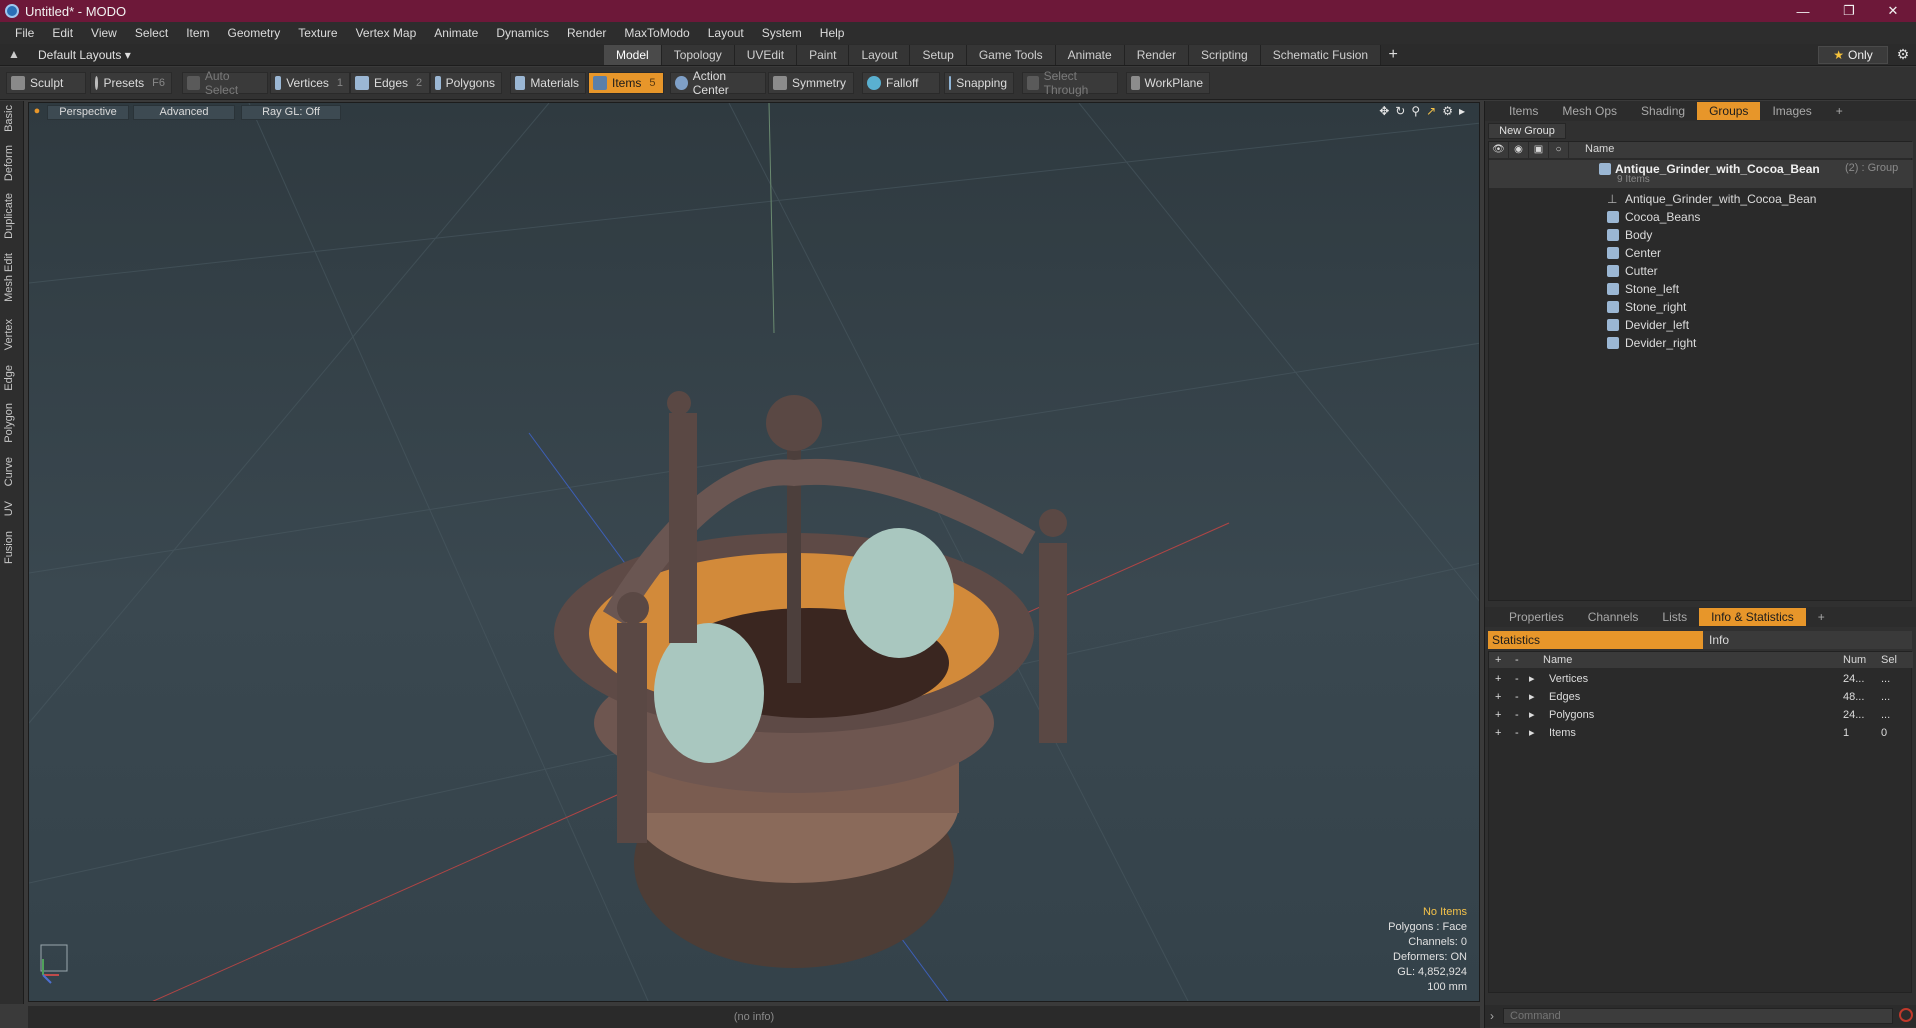 This screenshot has height=1028, width=1916. What do you see at coordinates (37, 112) in the screenshot?
I see `viewport-menu-icon: ●` at bounding box center [37, 112].